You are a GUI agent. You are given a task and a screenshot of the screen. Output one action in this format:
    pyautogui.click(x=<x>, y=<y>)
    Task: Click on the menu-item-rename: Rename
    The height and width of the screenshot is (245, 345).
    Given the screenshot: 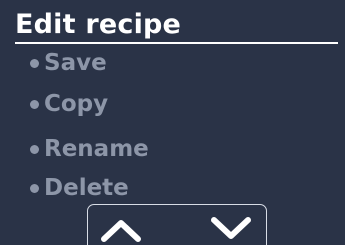 What is the action you would take?
    pyautogui.click(x=89, y=149)
    